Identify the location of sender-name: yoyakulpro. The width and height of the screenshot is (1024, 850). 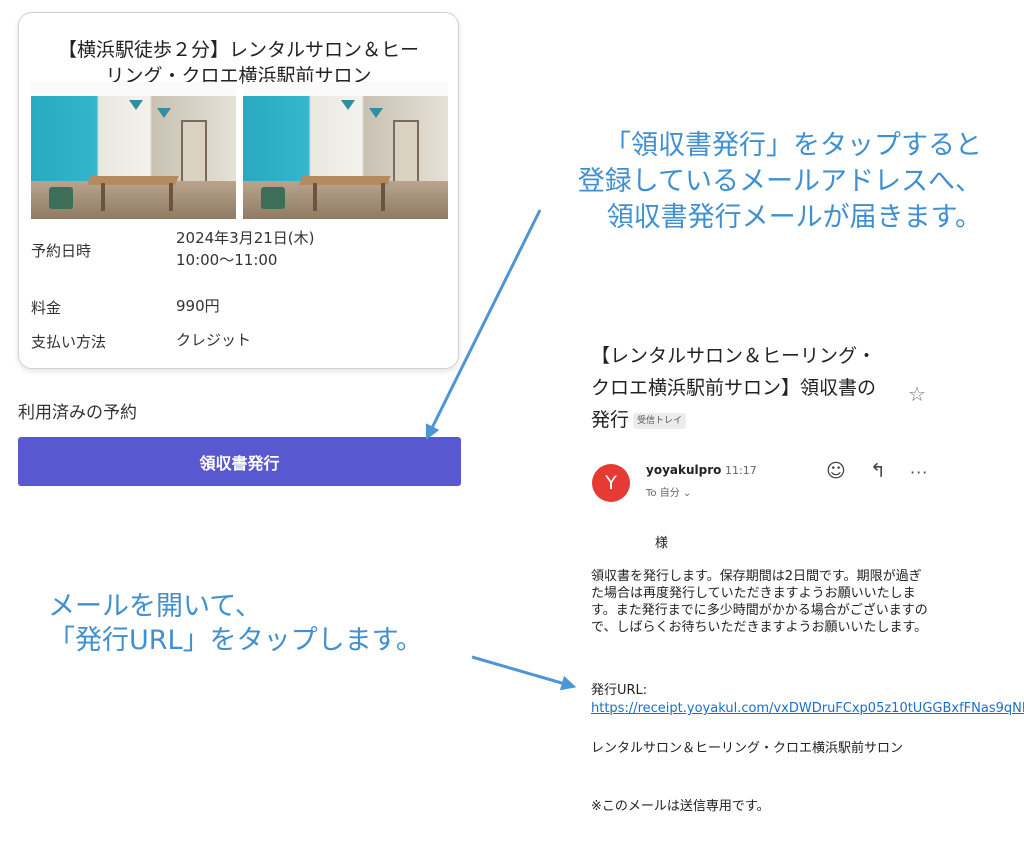
(684, 470).